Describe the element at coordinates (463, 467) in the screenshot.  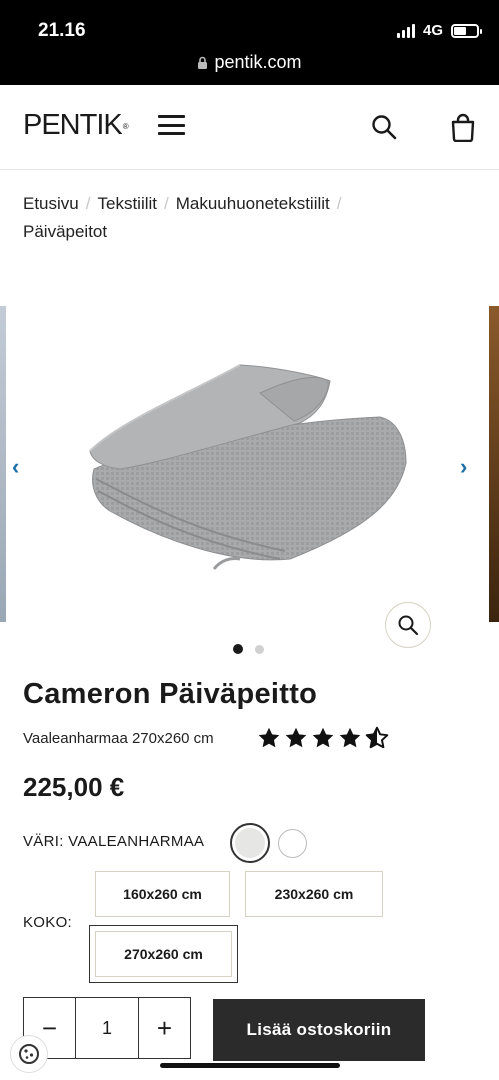
I see `next-image-arrow: ›` at that location.